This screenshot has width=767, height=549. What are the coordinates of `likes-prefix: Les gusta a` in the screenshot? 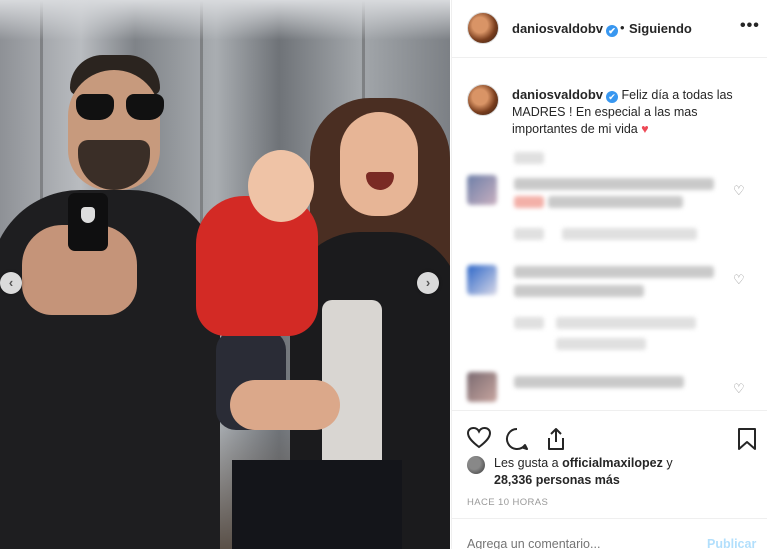 It's located at (526, 463).